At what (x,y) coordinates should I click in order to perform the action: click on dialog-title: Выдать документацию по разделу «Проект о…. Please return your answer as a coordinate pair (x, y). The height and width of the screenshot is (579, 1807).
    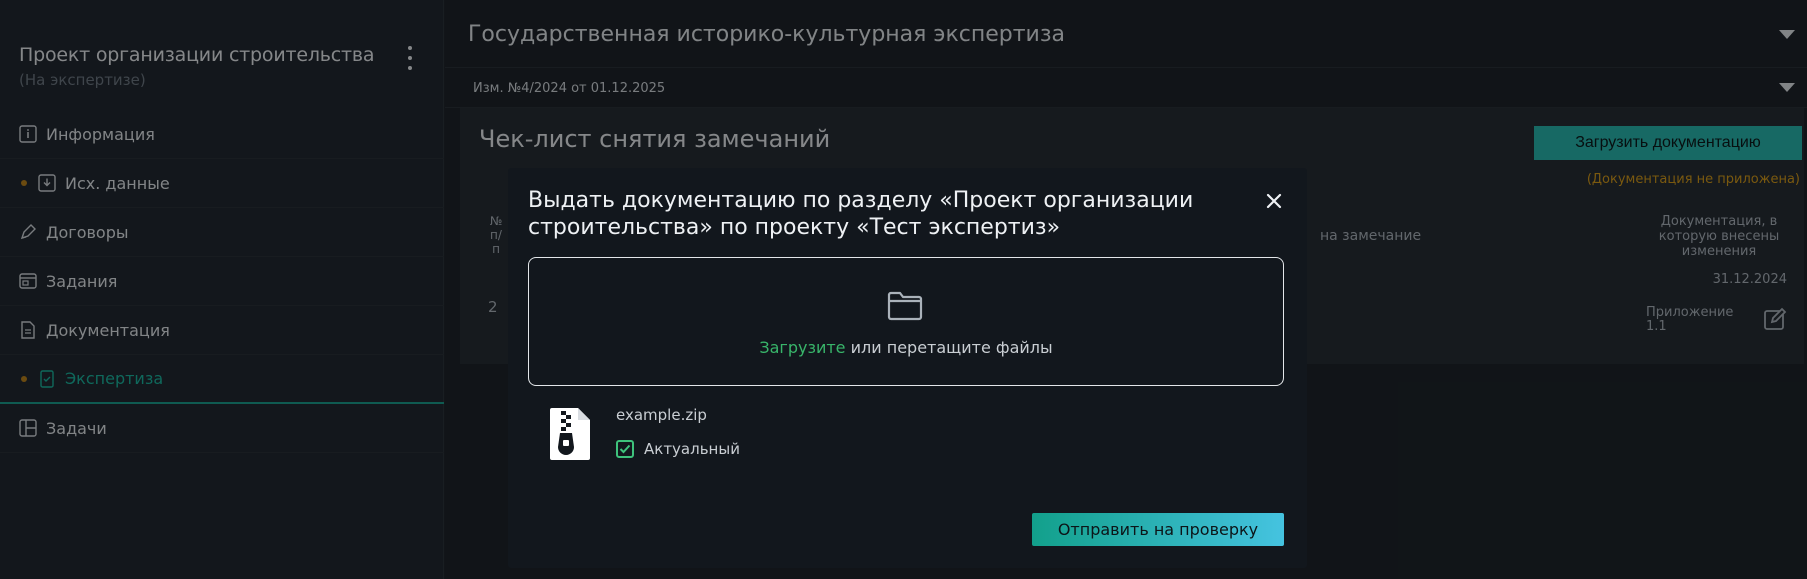
    Looking at the image, I should click on (861, 214).